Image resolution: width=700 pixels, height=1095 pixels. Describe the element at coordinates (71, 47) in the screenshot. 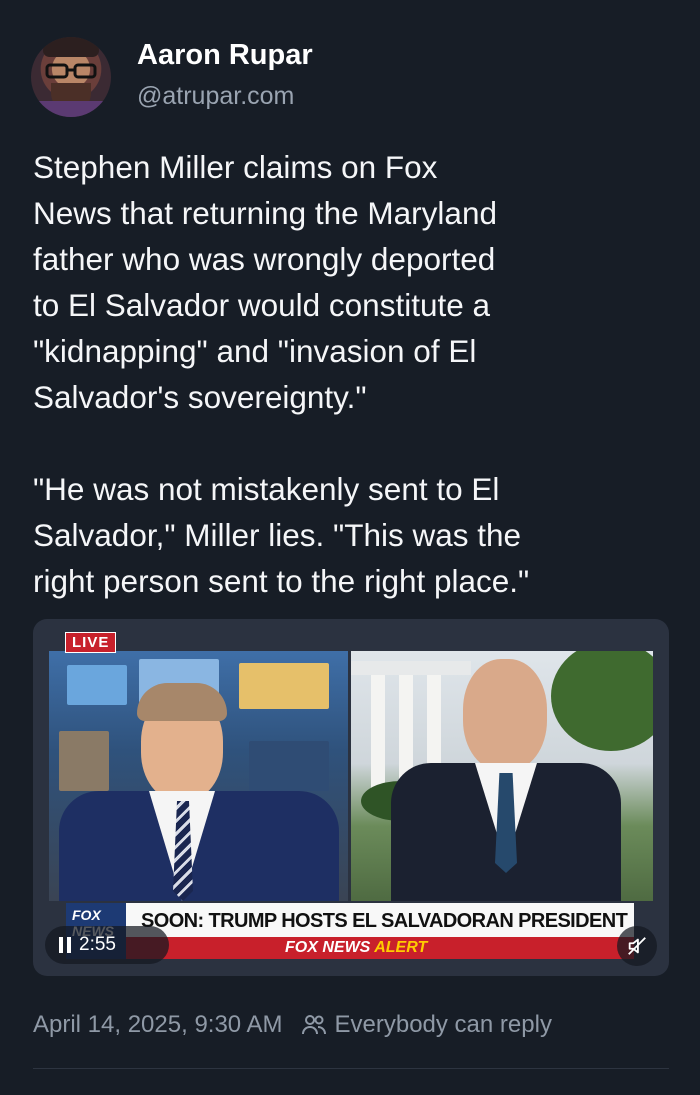

I see `avatar-hair` at that location.